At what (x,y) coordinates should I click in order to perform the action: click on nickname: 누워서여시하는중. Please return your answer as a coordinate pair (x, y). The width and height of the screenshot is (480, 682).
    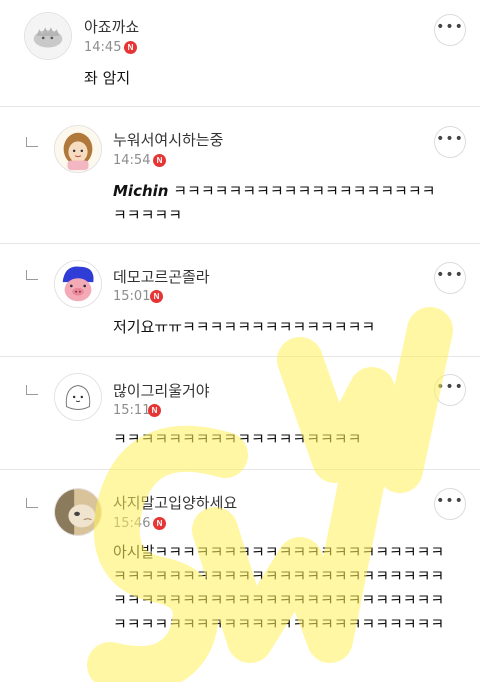
    Looking at the image, I should click on (168, 139).